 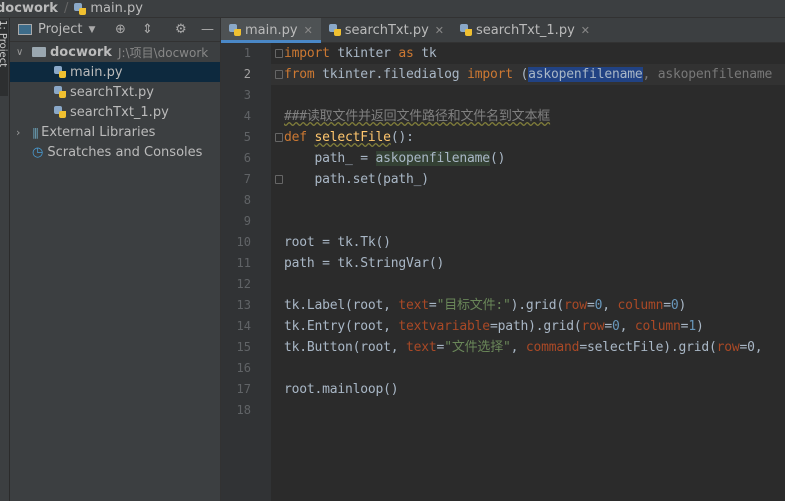 What do you see at coordinates (247, 74) in the screenshot?
I see `line-number: 2` at bounding box center [247, 74].